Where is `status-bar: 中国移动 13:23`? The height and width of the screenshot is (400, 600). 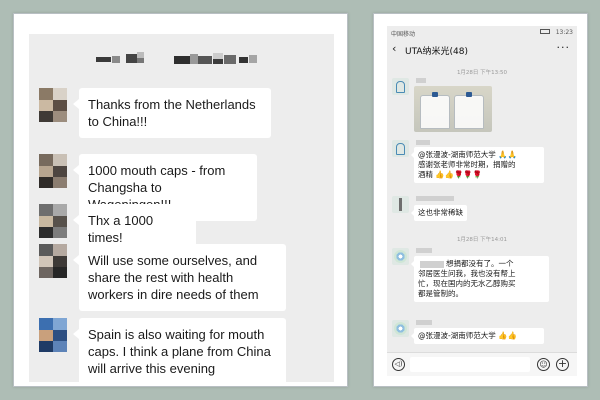 status-bar: 中国移动 13:23 is located at coordinates (482, 32).